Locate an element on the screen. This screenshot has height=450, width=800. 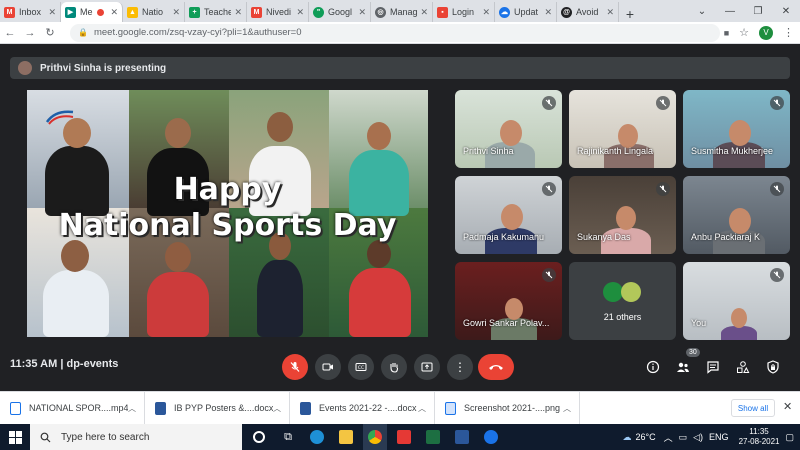
self-tile: You is located at coordinates (736, 301).